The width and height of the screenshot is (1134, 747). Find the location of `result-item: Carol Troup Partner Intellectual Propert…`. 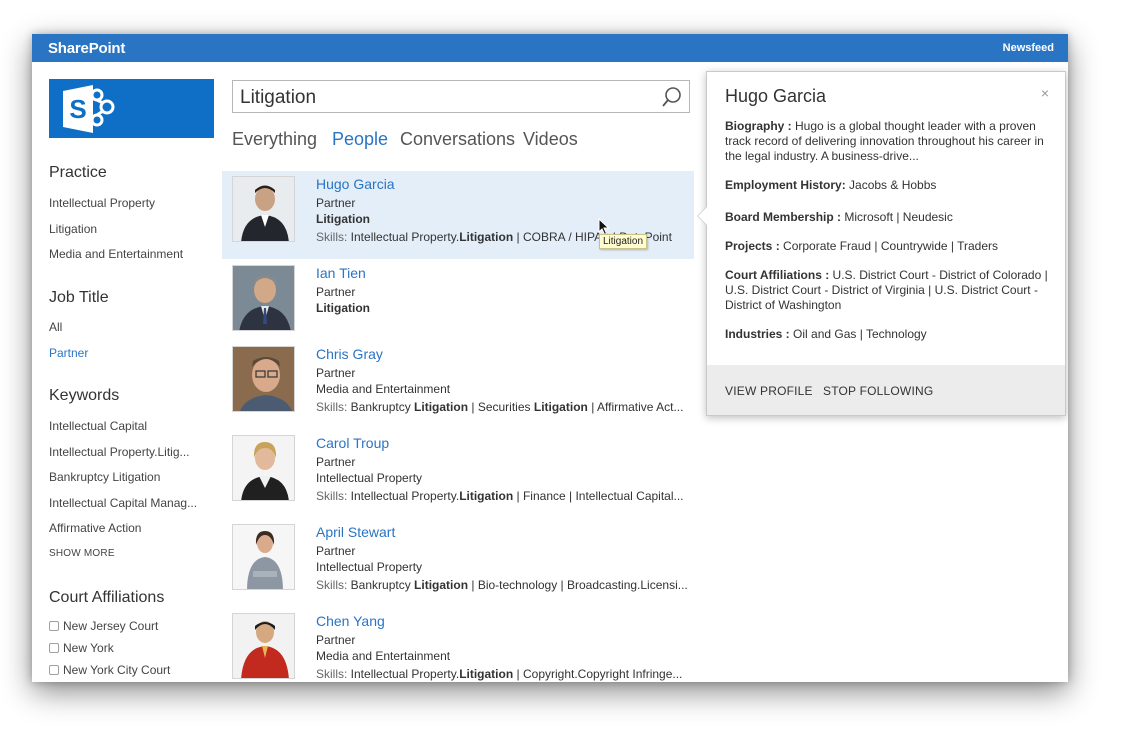

result-item: Carol Troup Partner Intellectual Propert… is located at coordinates (458, 474).